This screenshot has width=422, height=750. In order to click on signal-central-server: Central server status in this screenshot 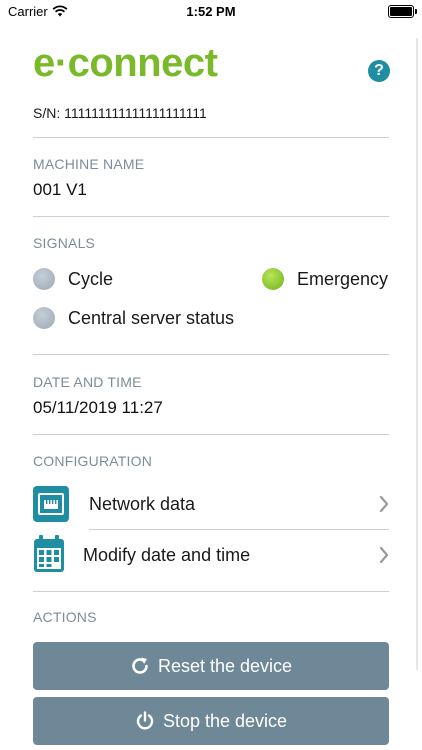, I will do `click(133, 318)`.